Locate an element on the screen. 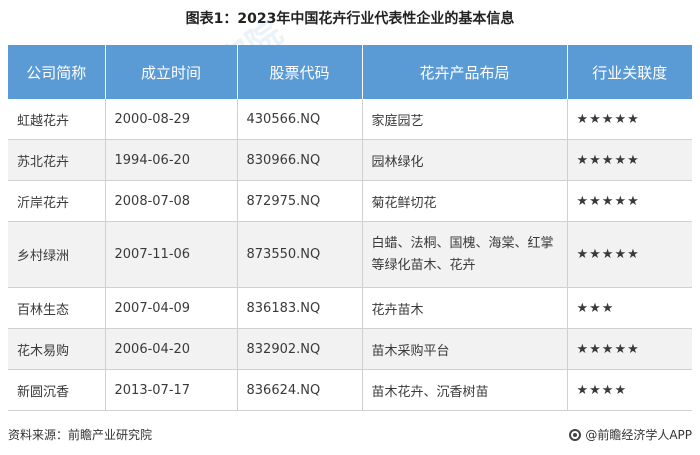 The width and height of the screenshot is (700, 455). table-row: 花木易购 2006-04-20 832902.NQ 苗木采购平台 ★★★★★ is located at coordinates (350, 349).